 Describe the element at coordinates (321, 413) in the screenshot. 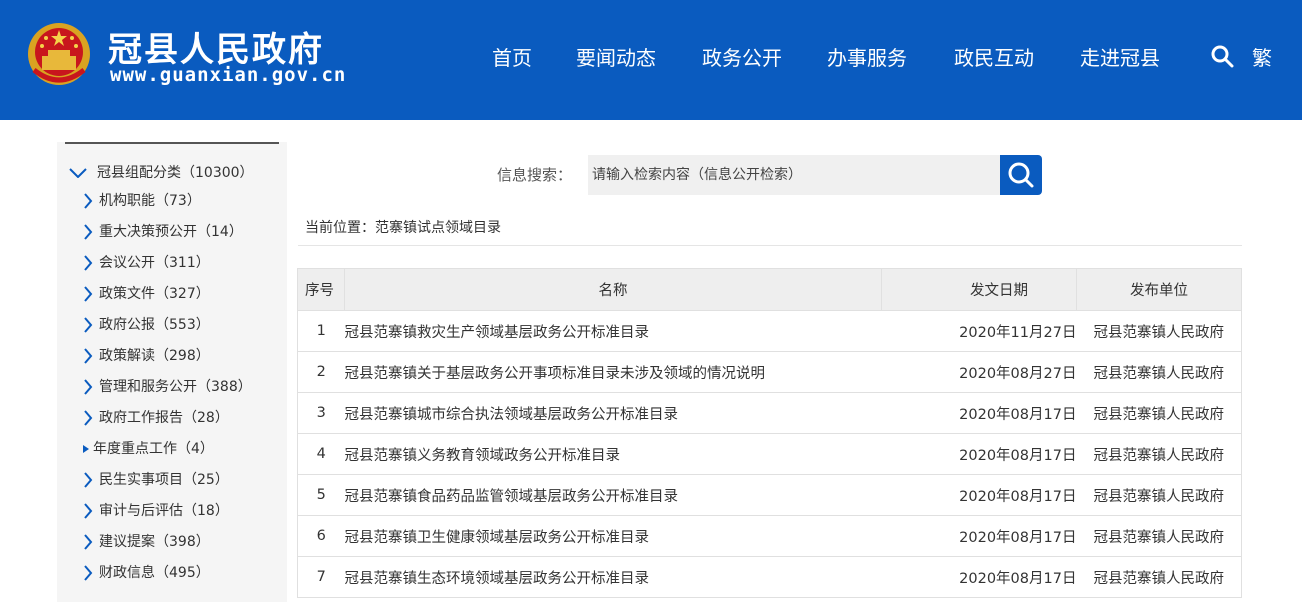

I see `row-number: 3` at that location.